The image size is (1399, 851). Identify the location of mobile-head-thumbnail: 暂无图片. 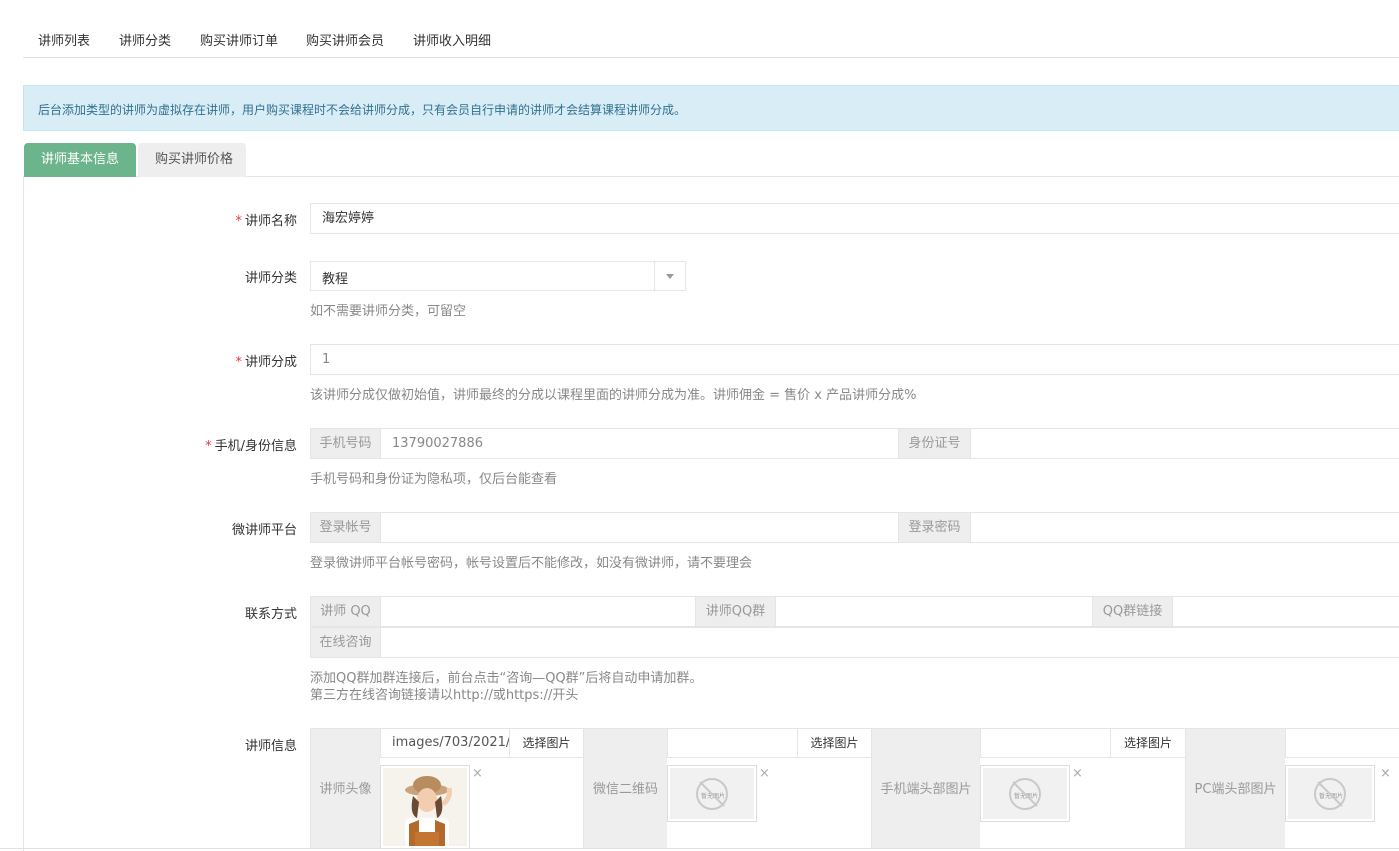
(1025, 793).